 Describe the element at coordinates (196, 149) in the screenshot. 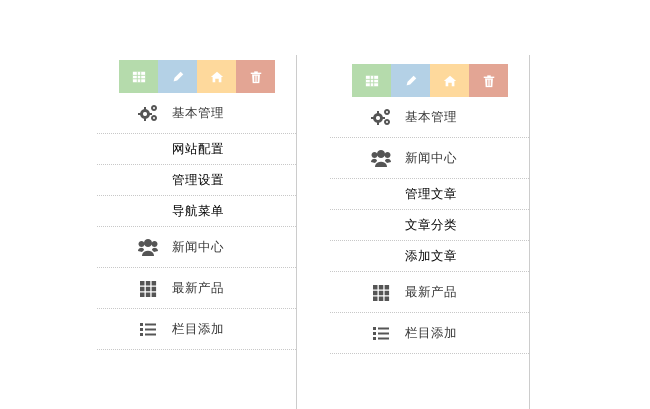

I see `submenu-item: 网站配置` at that location.